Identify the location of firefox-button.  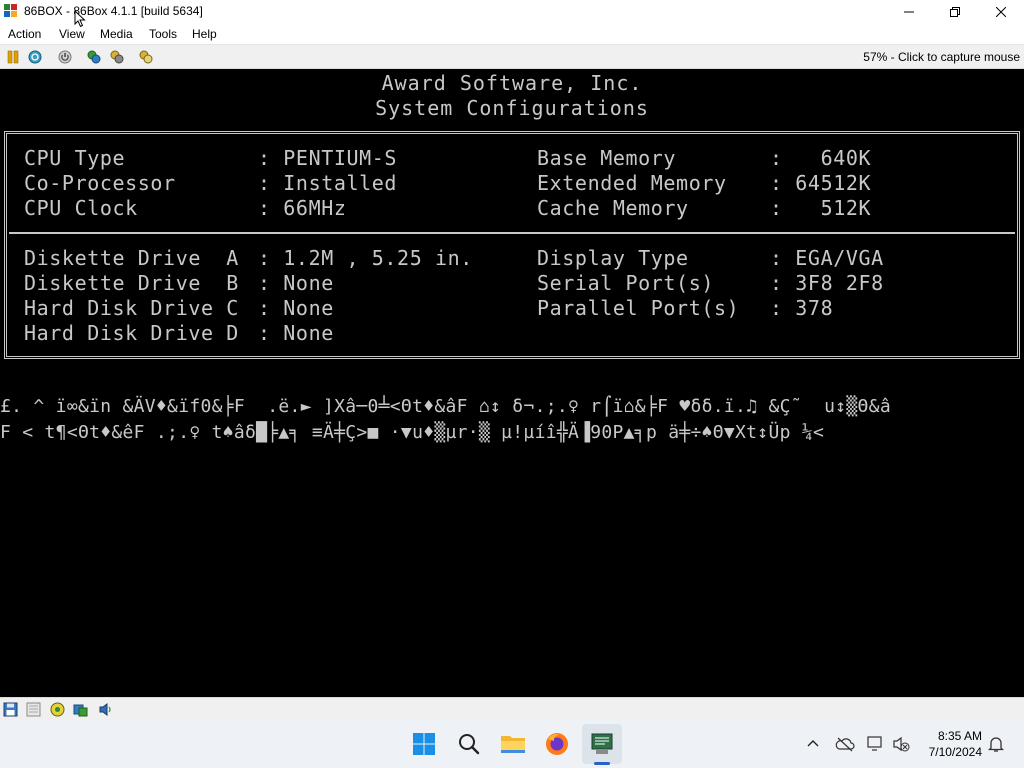
(557, 744).